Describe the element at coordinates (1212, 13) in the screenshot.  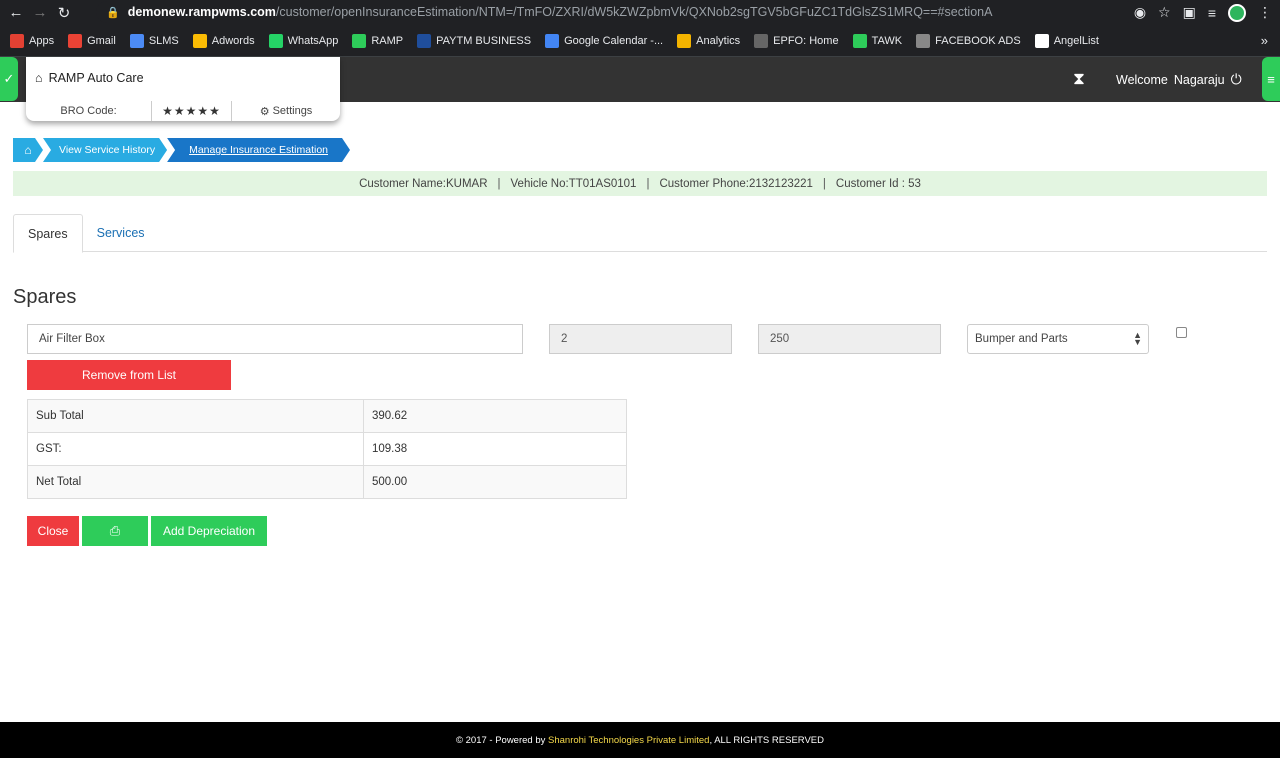
I see `media-queue-icon: ≡` at that location.